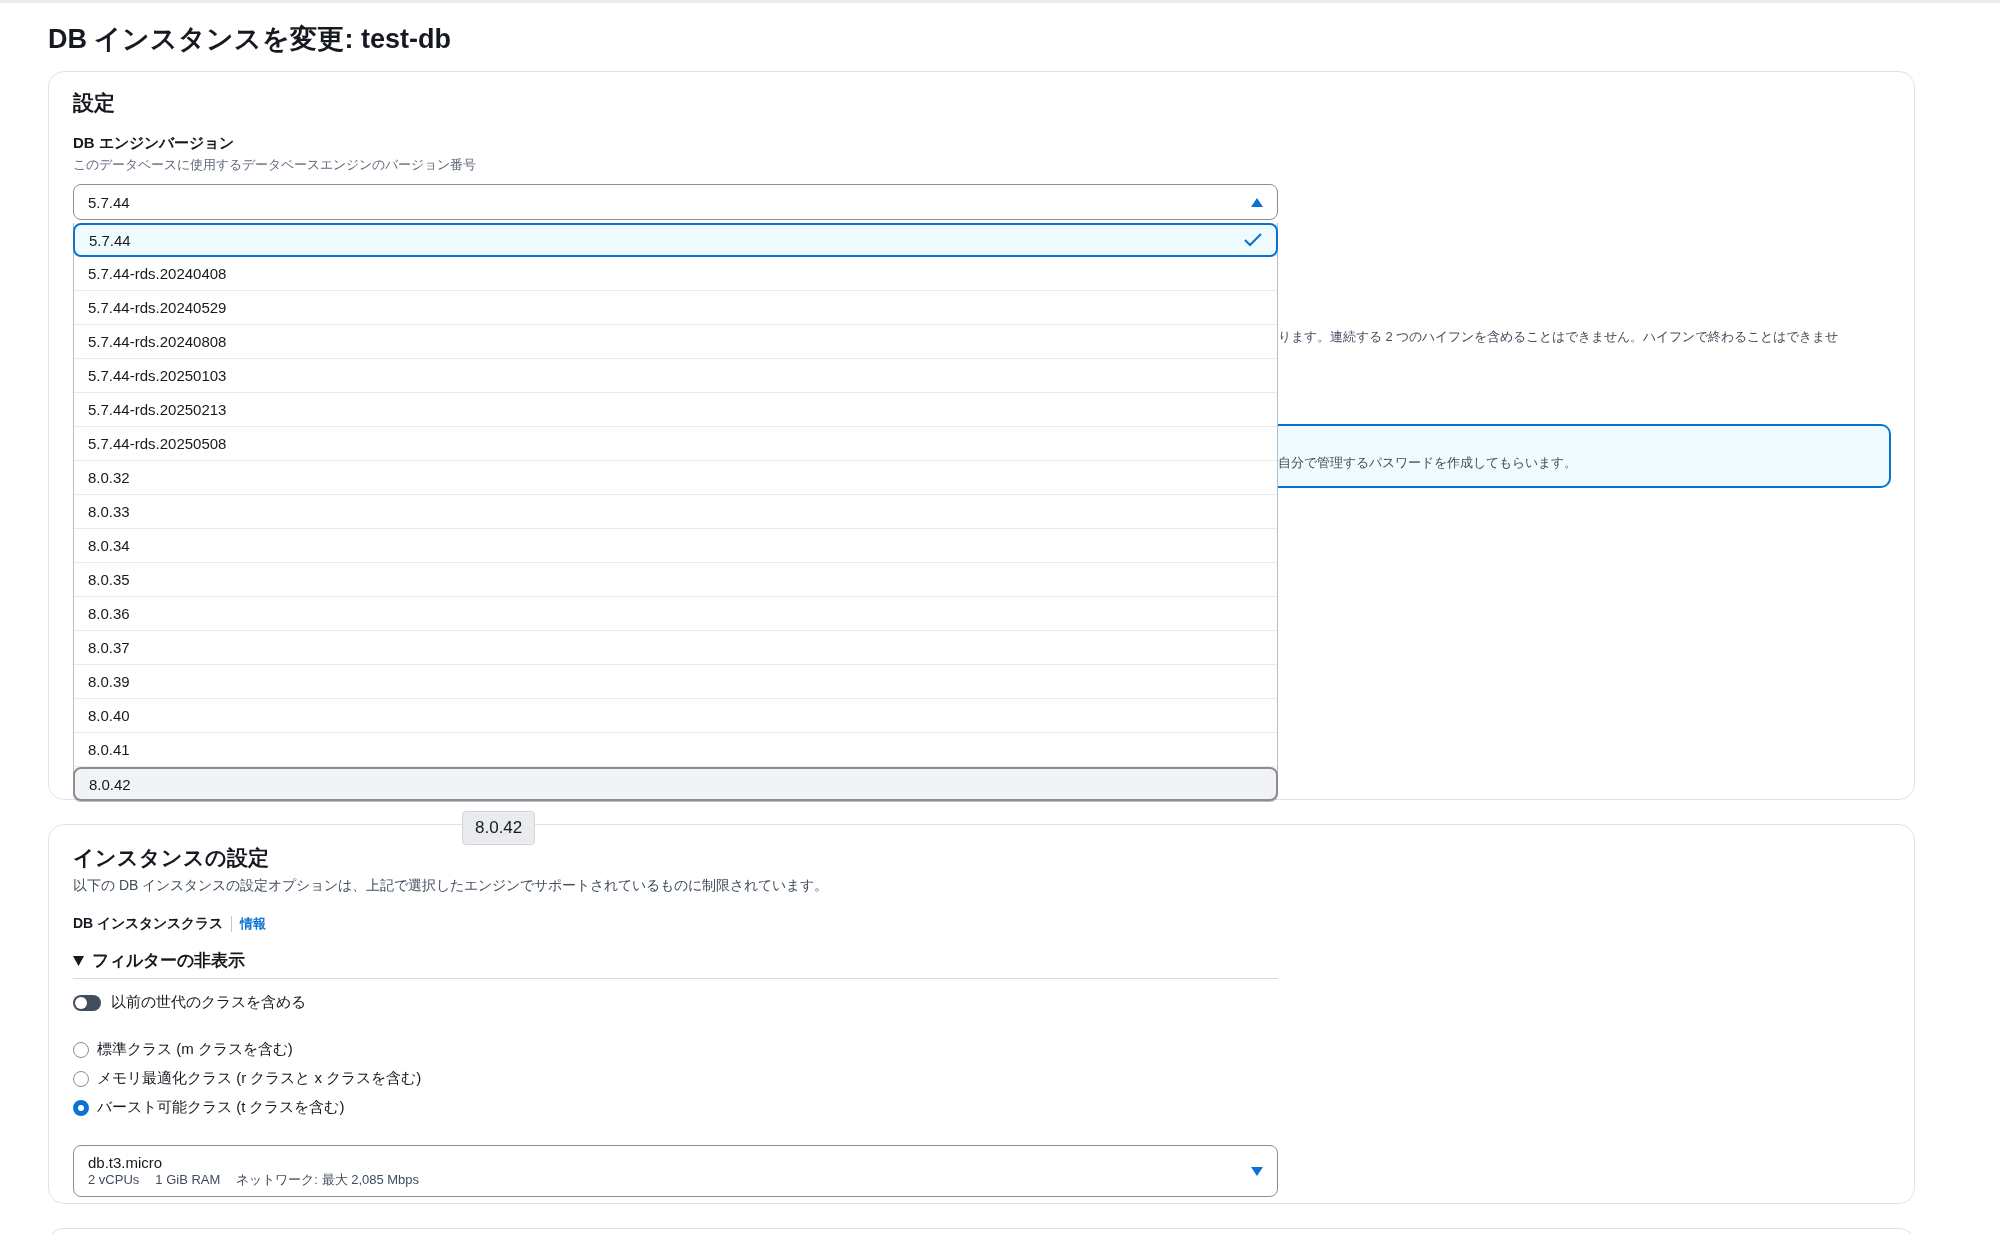 Image resolution: width=2000 pixels, height=1234 pixels. What do you see at coordinates (1427, 463) in the screenshot?
I see `info-text: 自分で管理するパスワードを作成してもらいます。` at bounding box center [1427, 463].